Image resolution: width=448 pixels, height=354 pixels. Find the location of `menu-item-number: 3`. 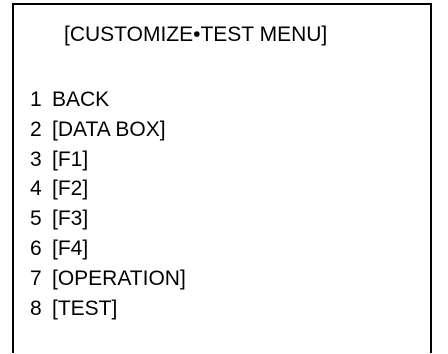

menu-item-number: 3 is located at coordinates (36, 159).